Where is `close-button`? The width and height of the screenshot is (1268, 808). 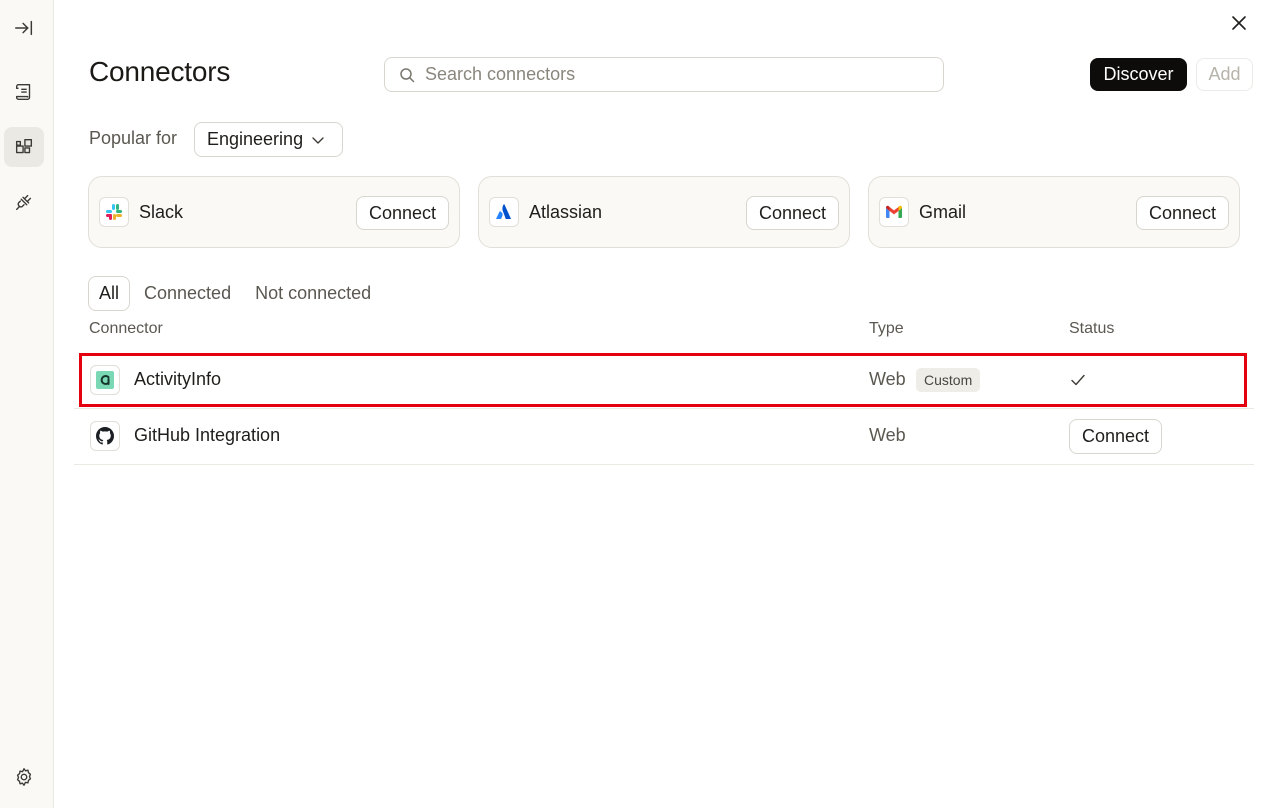
close-button is located at coordinates (1239, 23).